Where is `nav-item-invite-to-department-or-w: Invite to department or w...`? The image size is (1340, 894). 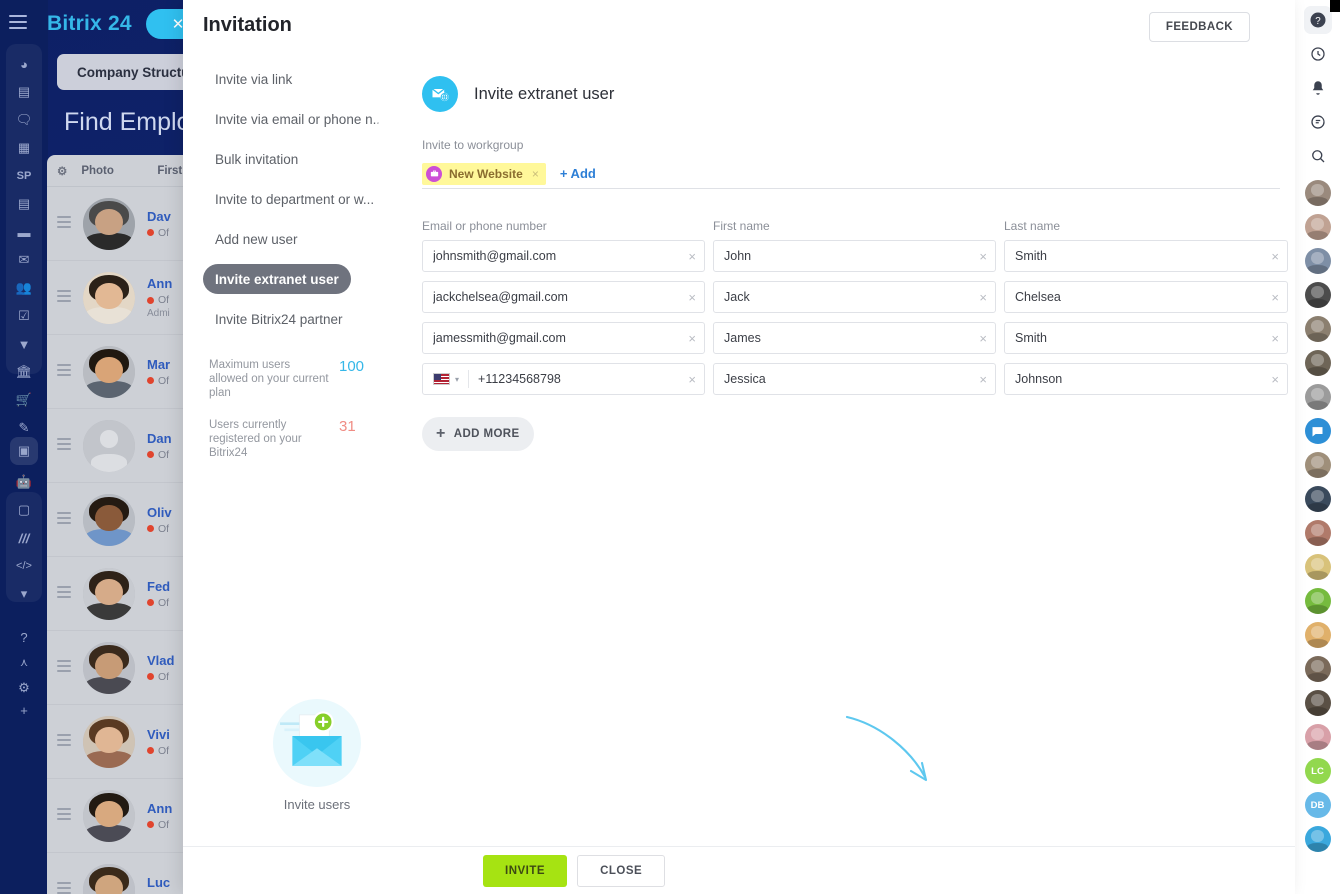 nav-item-invite-to-department-or-w: Invite to department or w... is located at coordinates (291, 199).